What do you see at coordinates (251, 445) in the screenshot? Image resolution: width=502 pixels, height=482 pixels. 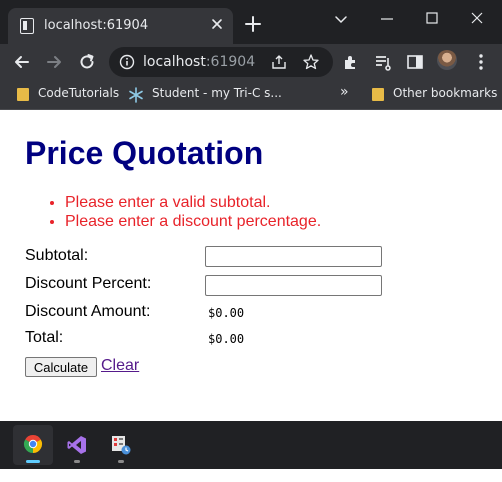 I see `taskbar` at bounding box center [251, 445].